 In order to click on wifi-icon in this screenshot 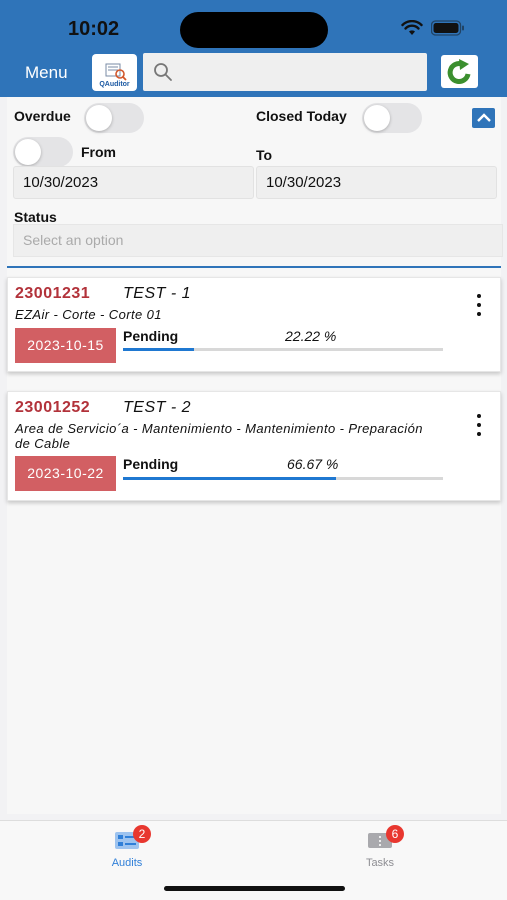, I will do `click(412, 27)`.